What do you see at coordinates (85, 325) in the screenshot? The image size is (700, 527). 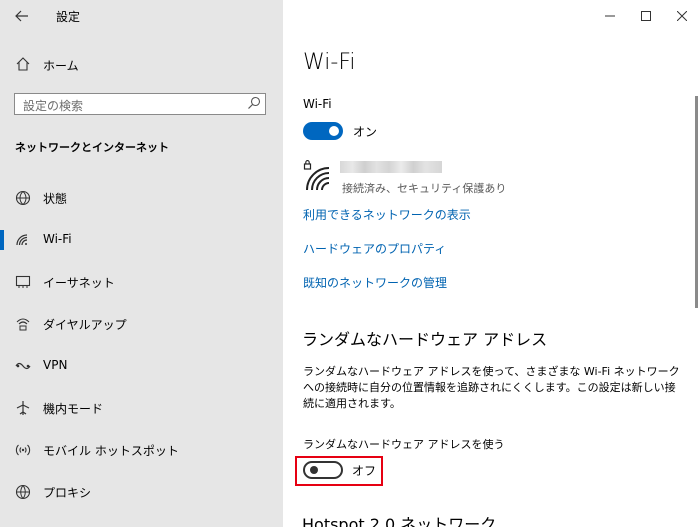 I see `sidebar-item-label: ダイヤルアップ` at bounding box center [85, 325].